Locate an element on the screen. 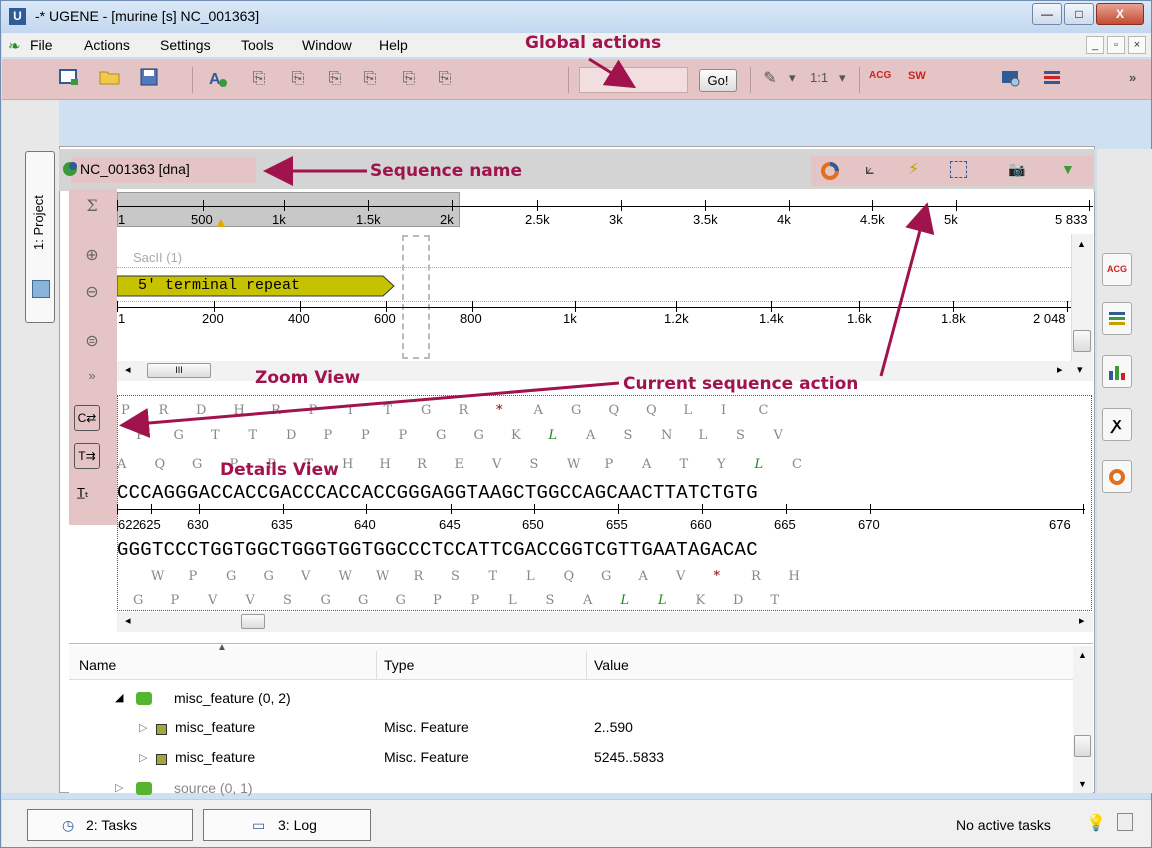 This screenshot has height=848, width=1152. scroll-down-icon: ▼ is located at coordinates (1082, 784).